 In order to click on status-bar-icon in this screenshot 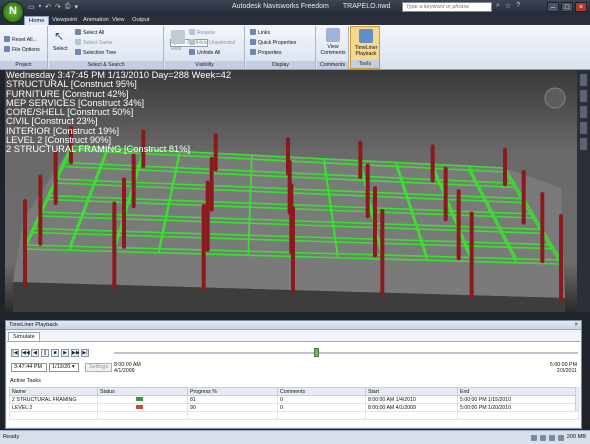, I will do `click(139, 406)`.